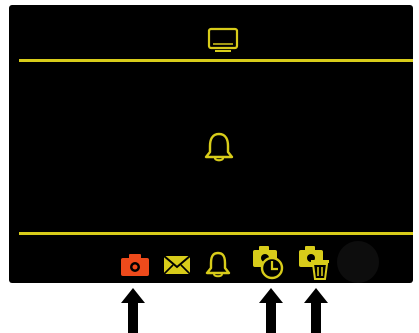 Image resolution: width=419 pixels, height=333 pixels. What do you see at coordinates (269, 261) in the screenshot?
I see `camera-clock-icon` at bounding box center [269, 261].